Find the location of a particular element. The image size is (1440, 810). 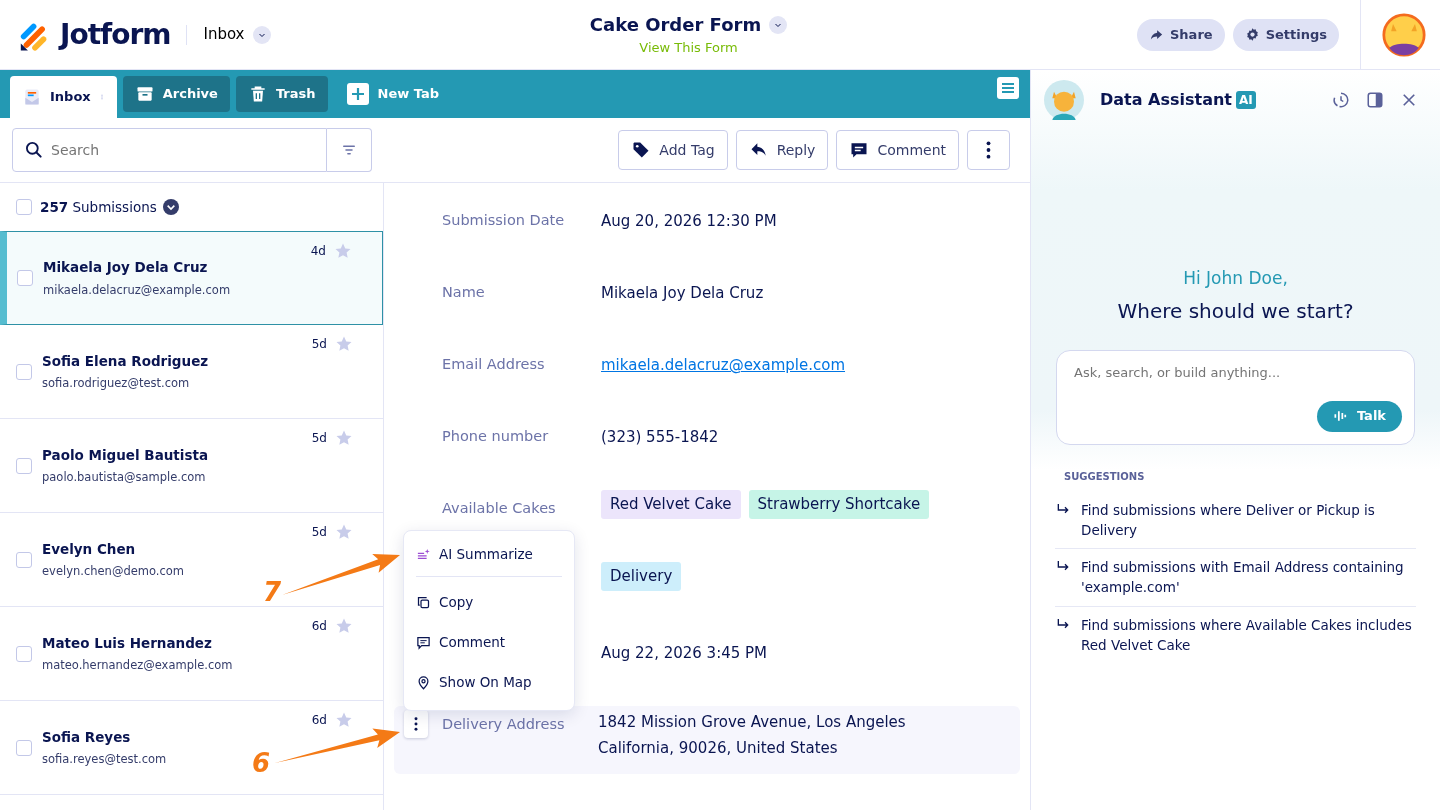

settings-icon is located at coordinates (1252, 34).